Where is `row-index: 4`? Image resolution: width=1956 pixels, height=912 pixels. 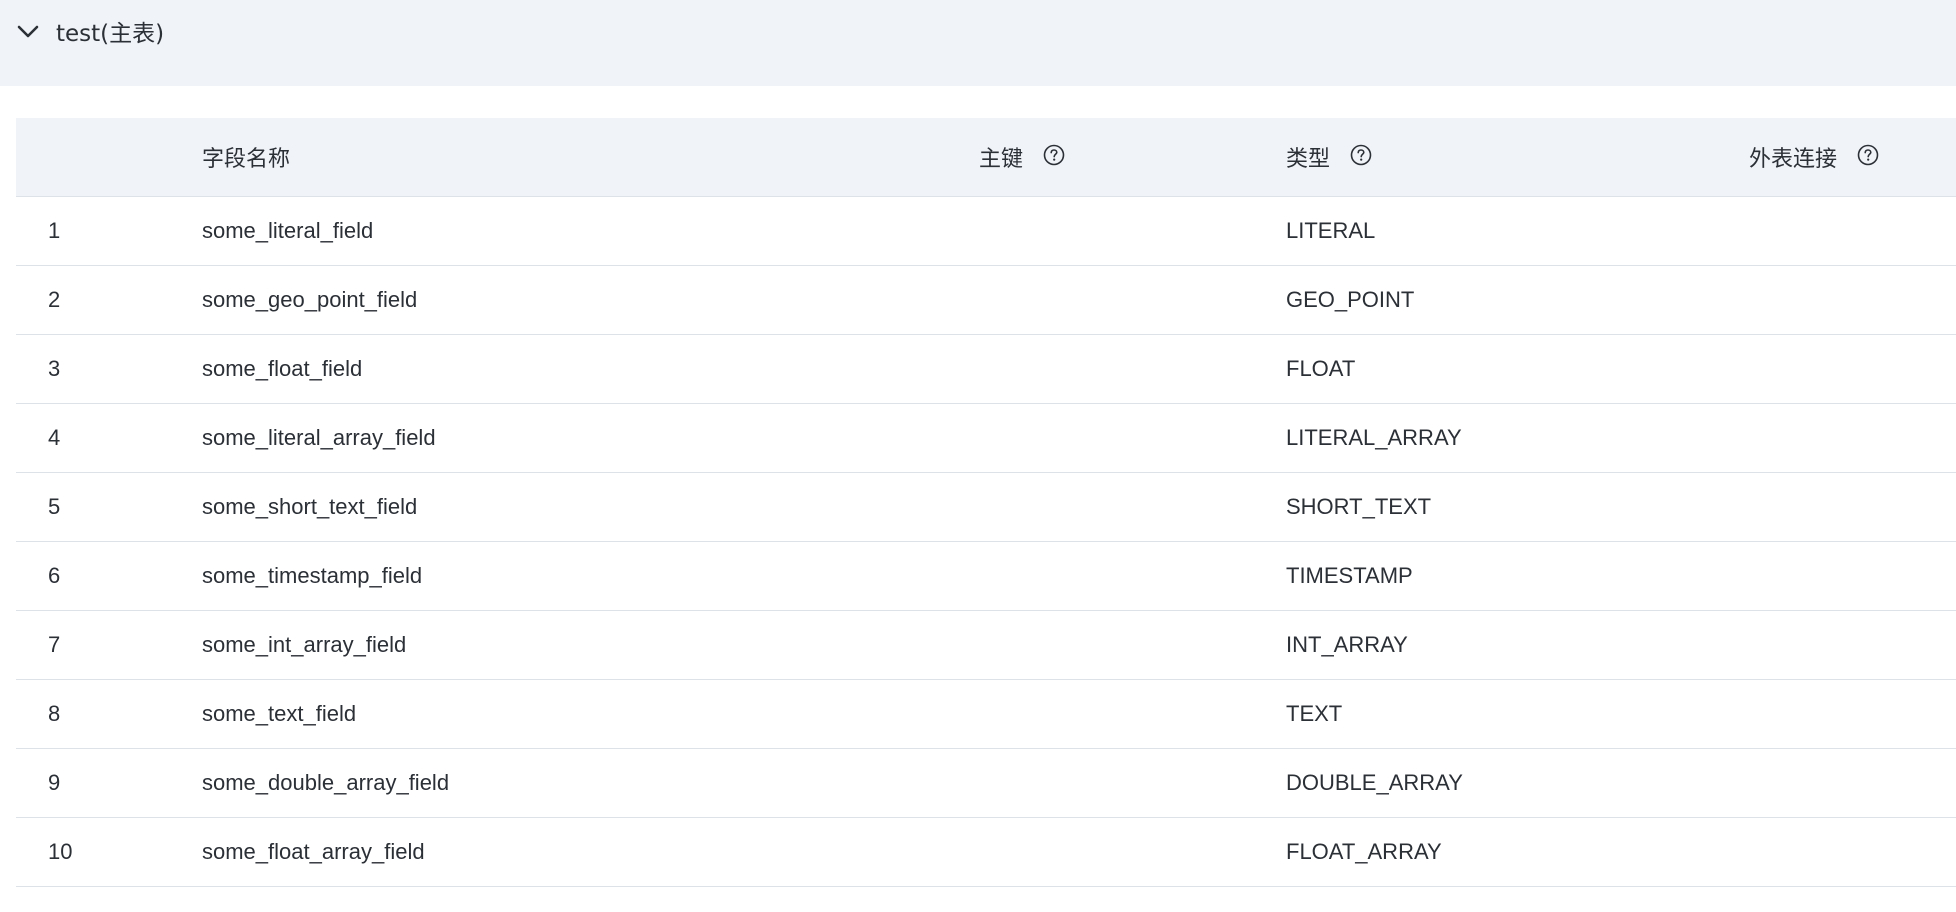
row-index: 4 is located at coordinates (54, 437).